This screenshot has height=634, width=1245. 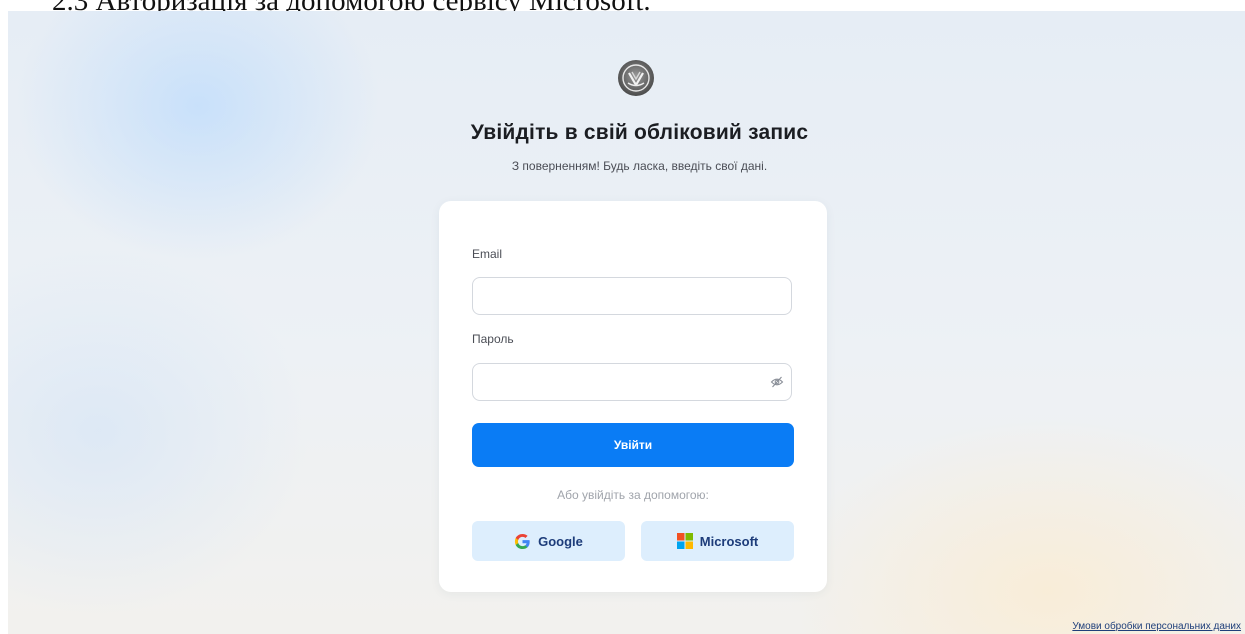 What do you see at coordinates (487, 254) in the screenshot?
I see `email-label: Email` at bounding box center [487, 254].